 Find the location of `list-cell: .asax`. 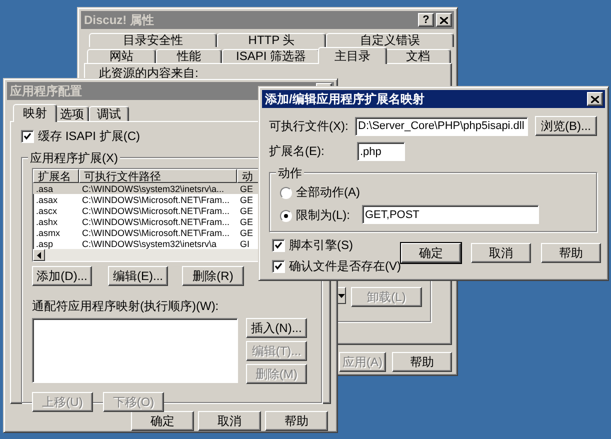

list-cell: .asax is located at coordinates (56, 199).